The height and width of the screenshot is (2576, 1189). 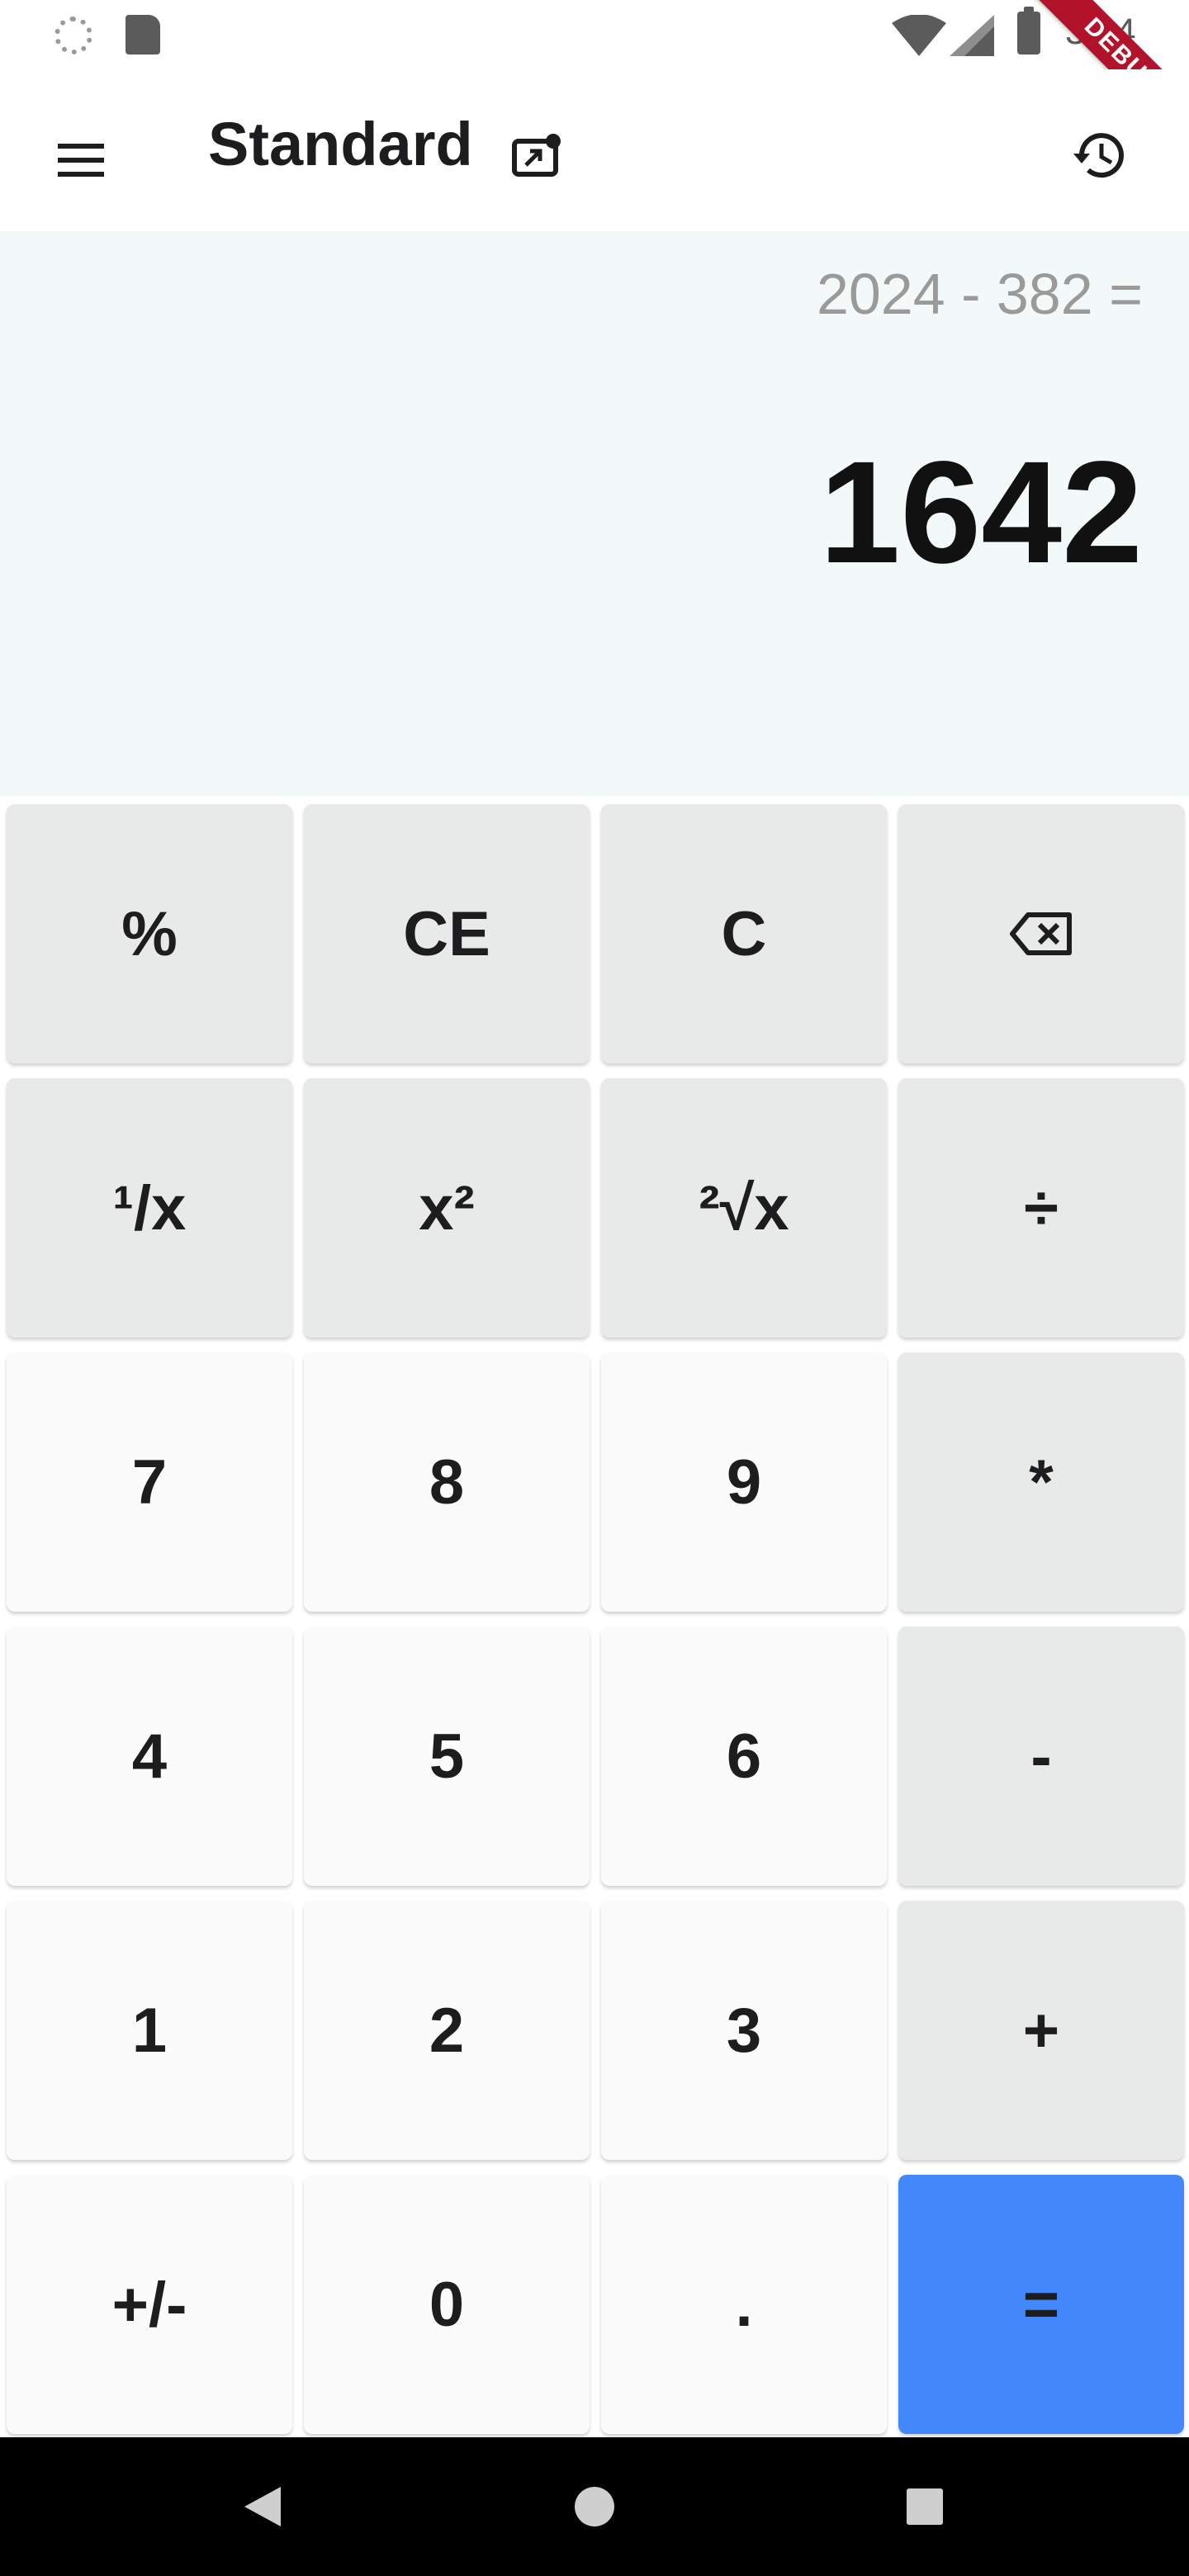 What do you see at coordinates (447, 2304) in the screenshot?
I see `digit-0-button: 0` at bounding box center [447, 2304].